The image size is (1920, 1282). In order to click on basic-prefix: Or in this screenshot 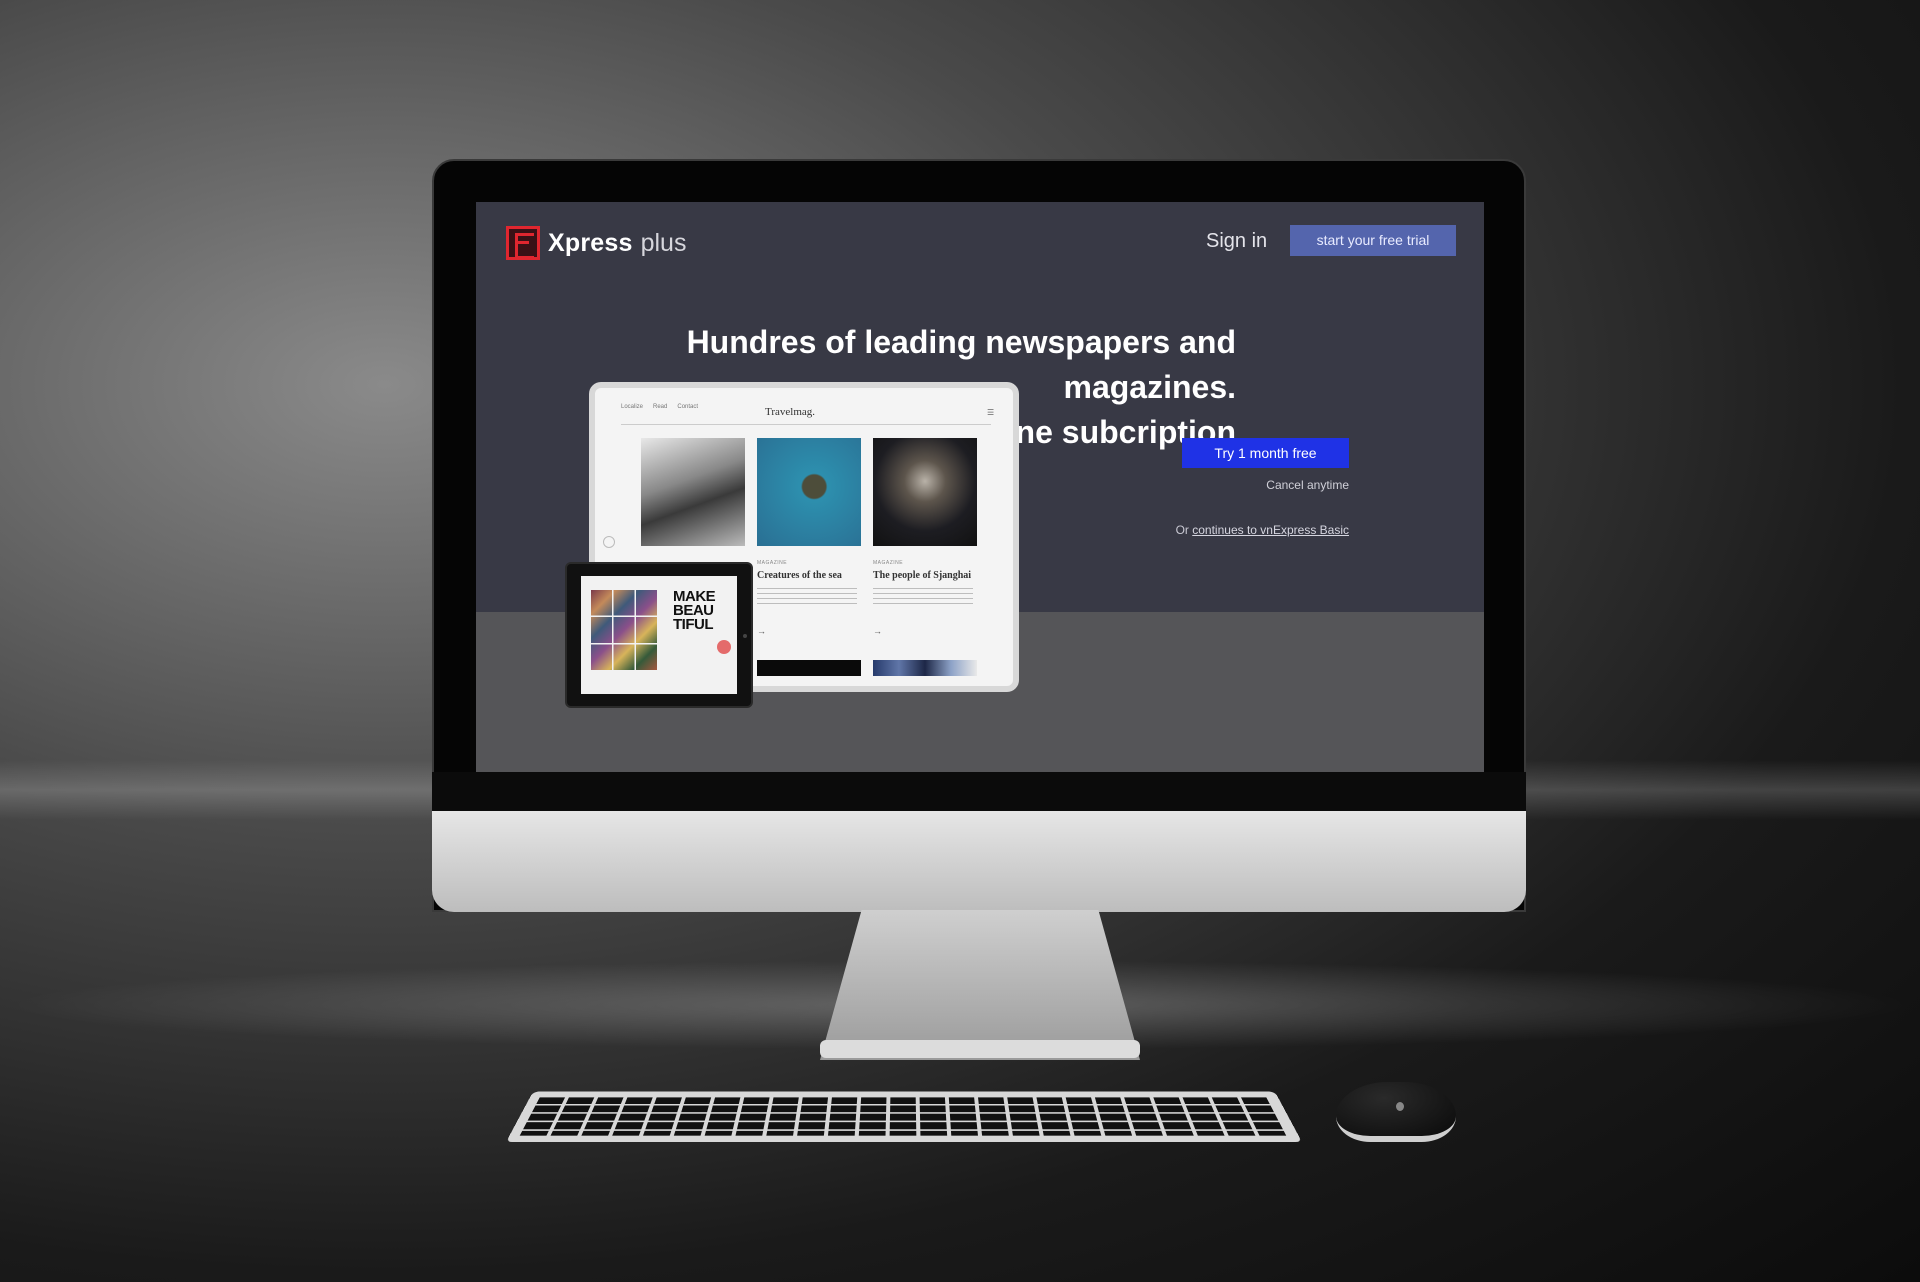, I will do `click(1184, 530)`.